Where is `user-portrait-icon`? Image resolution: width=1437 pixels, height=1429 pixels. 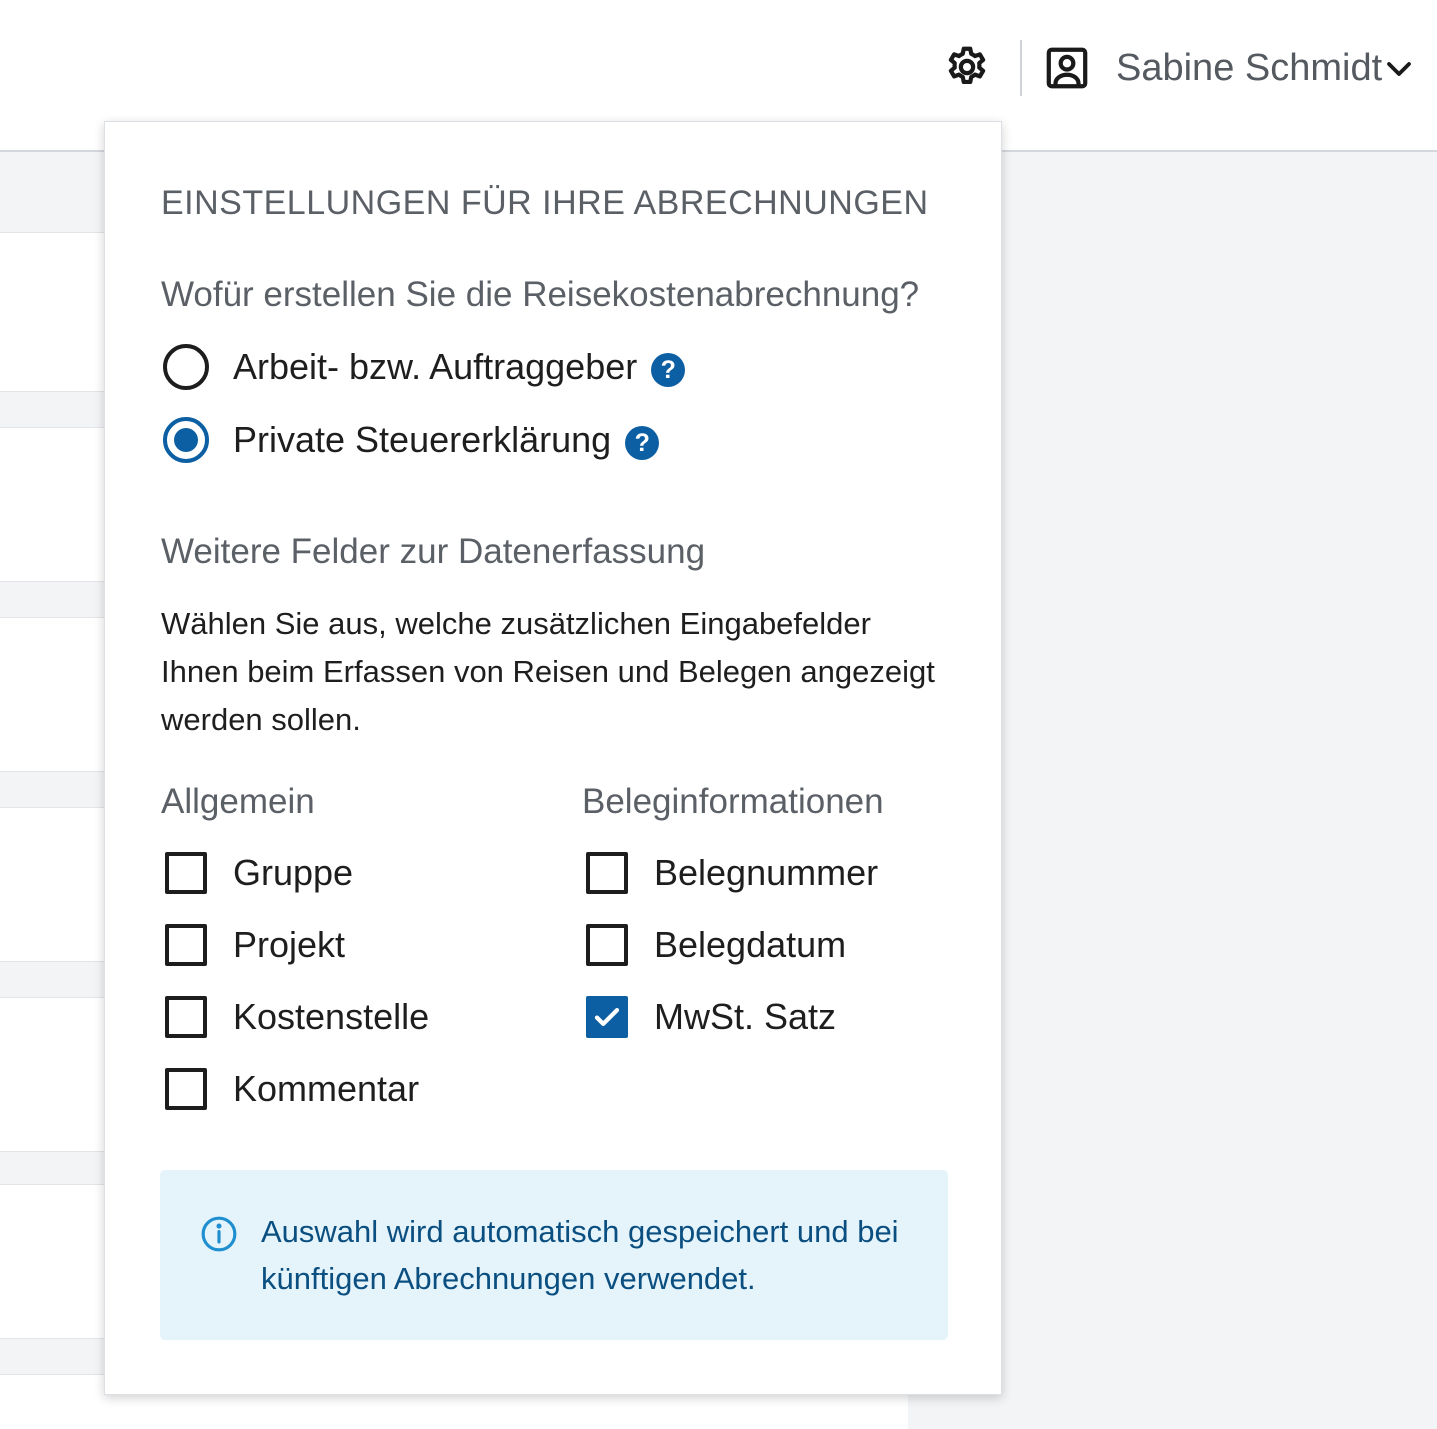
user-portrait-icon is located at coordinates (1067, 68).